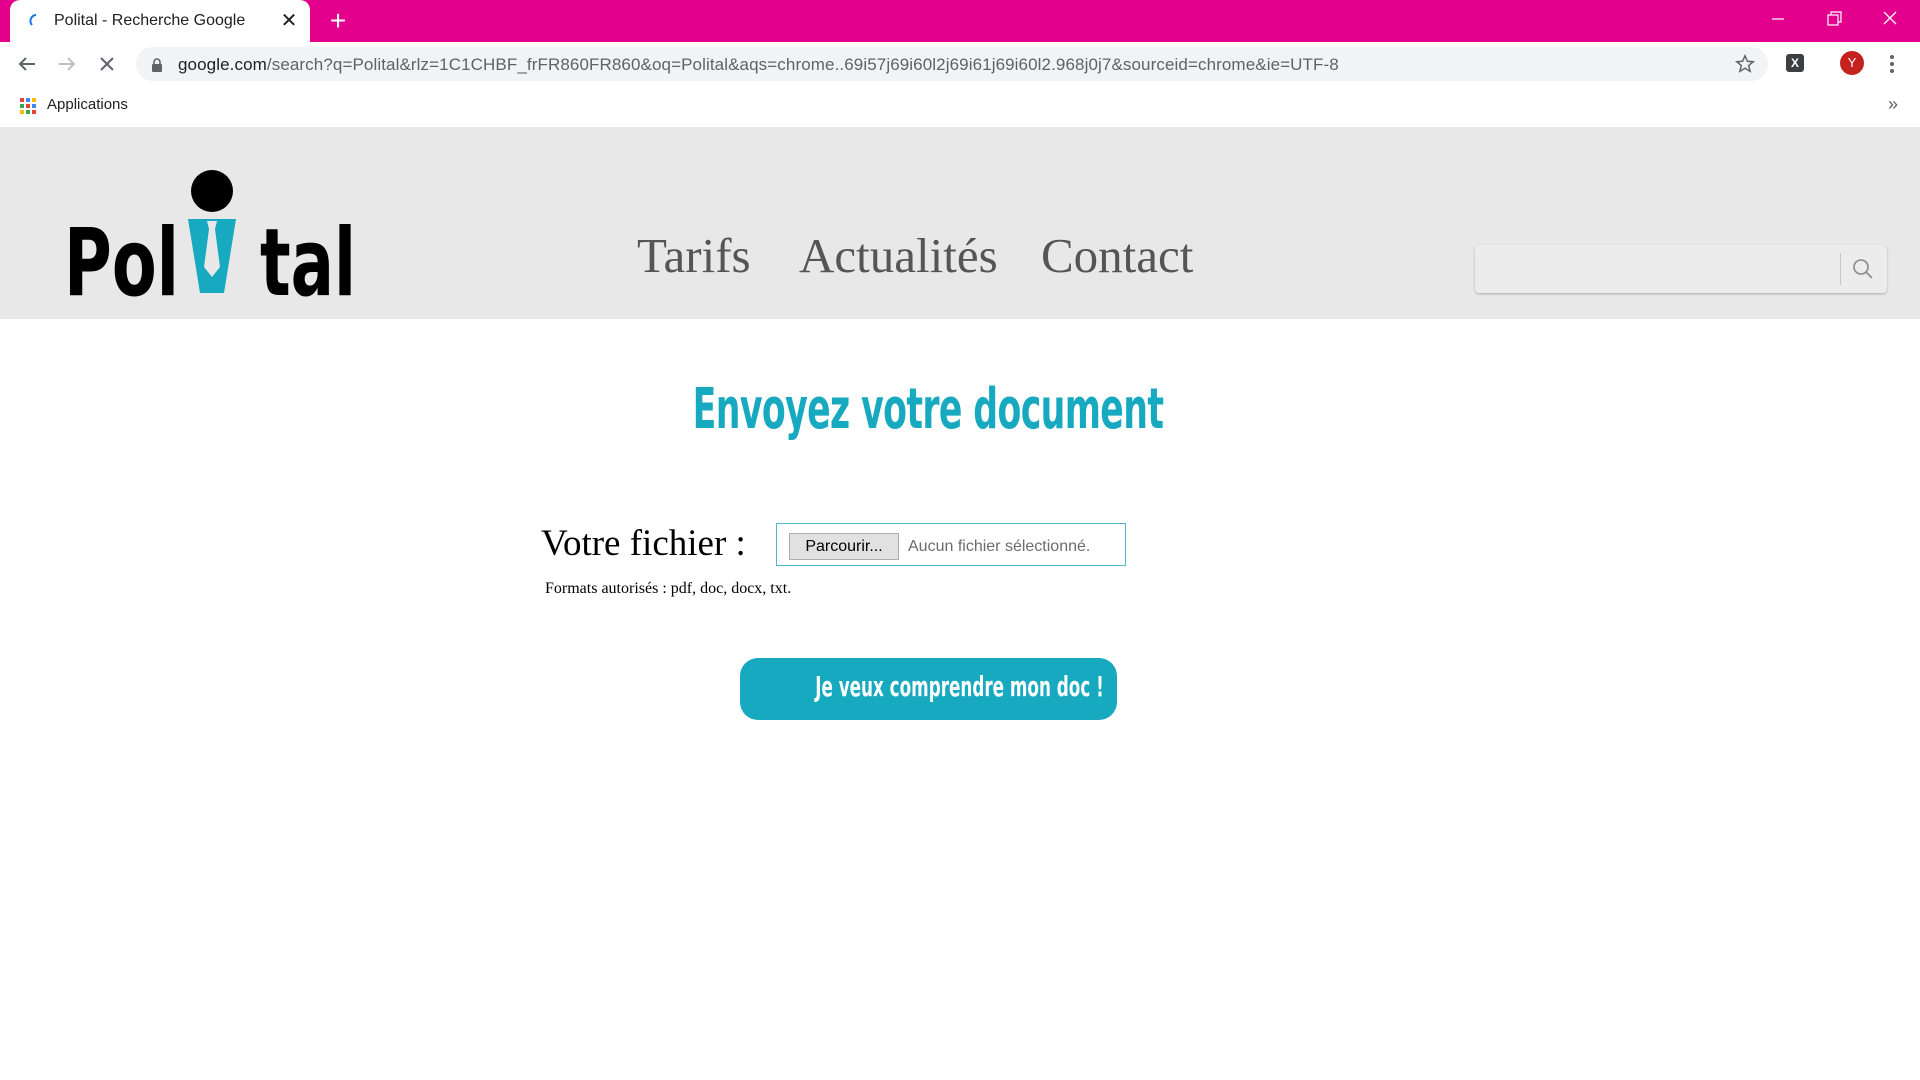 This screenshot has height=1080, width=1920. I want to click on apps-grid-icon, so click(28, 106).